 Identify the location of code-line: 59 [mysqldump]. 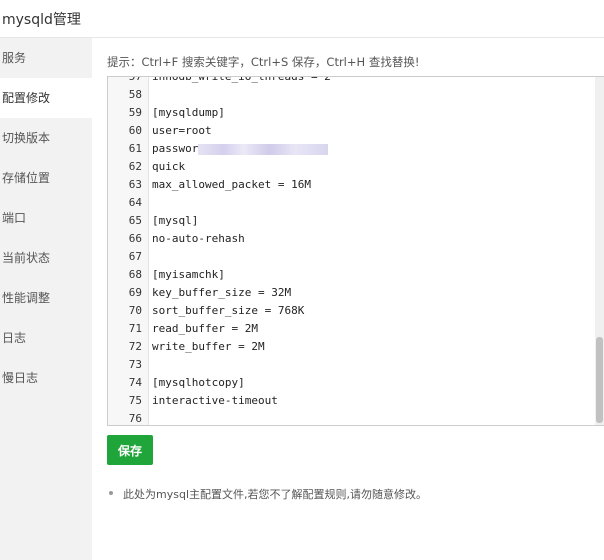
(356, 113).